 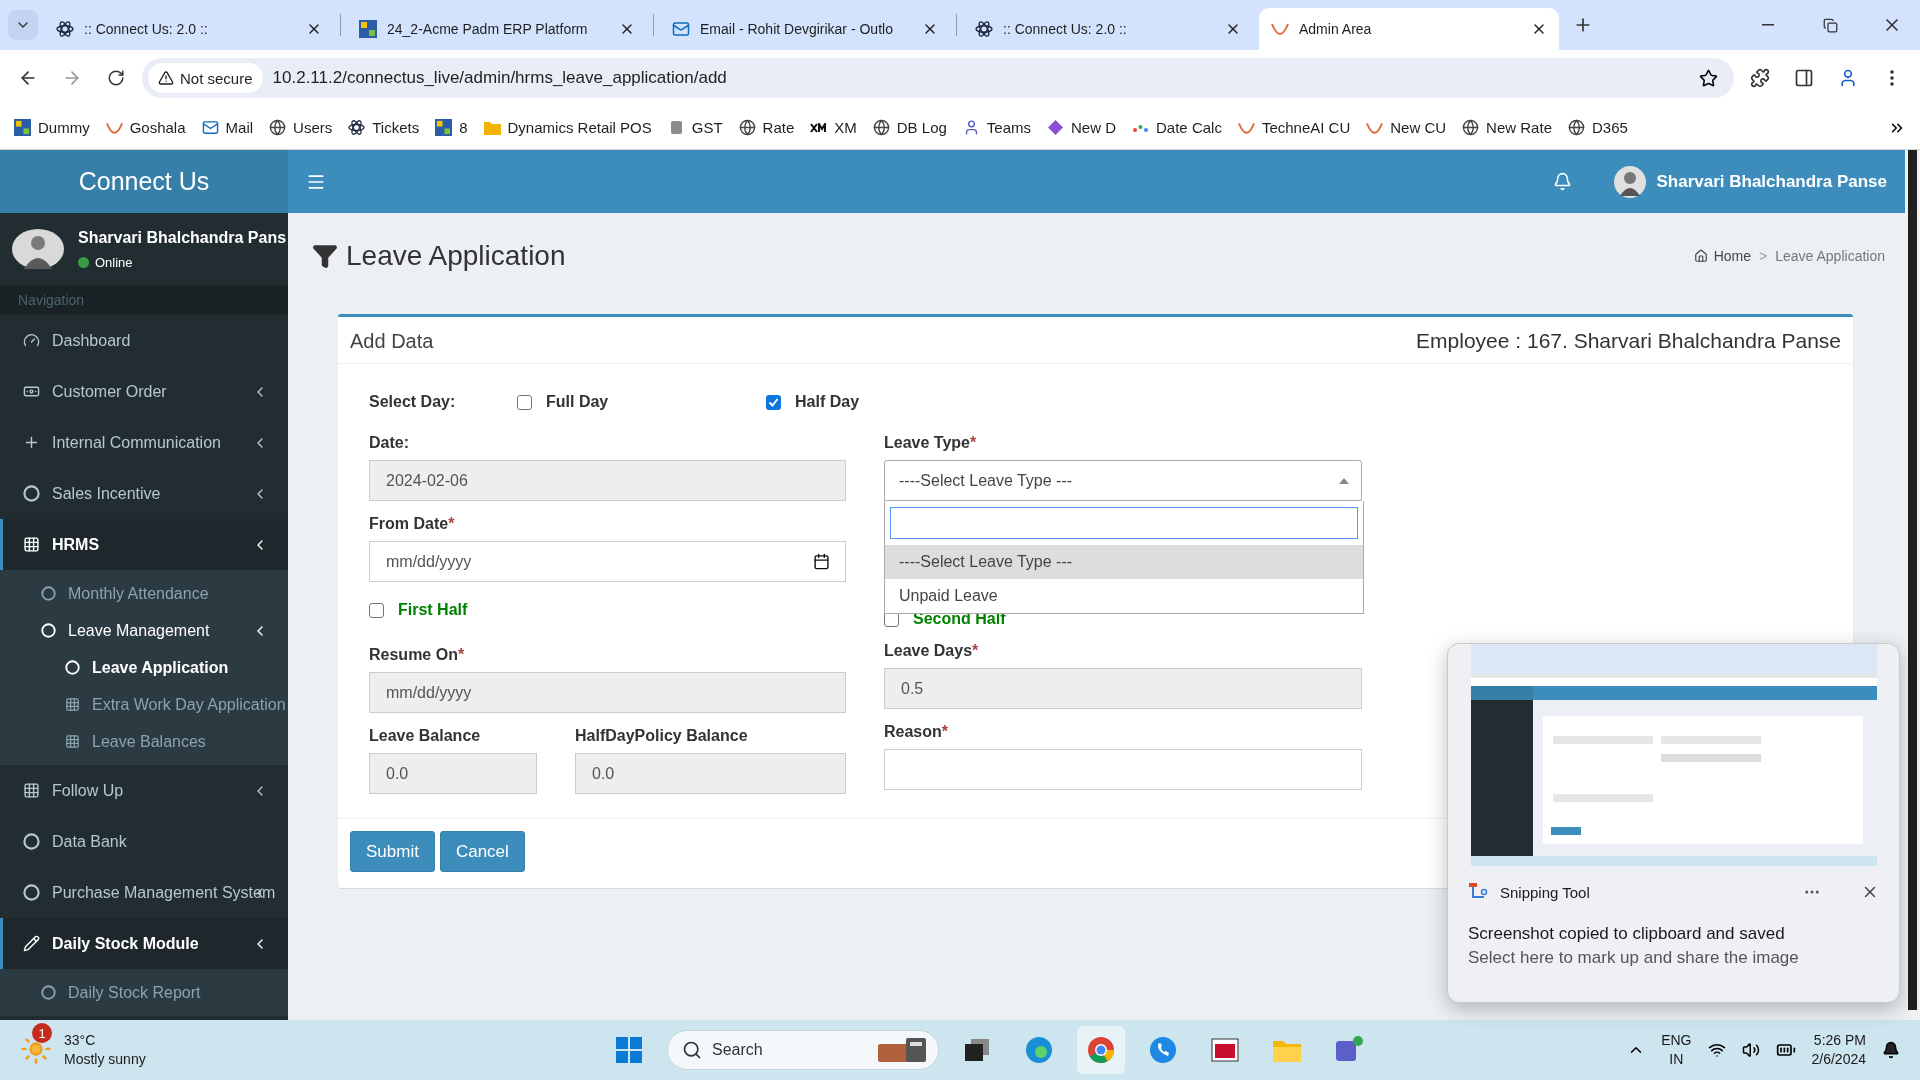 What do you see at coordinates (166, 78) in the screenshot?
I see `warning-icon` at bounding box center [166, 78].